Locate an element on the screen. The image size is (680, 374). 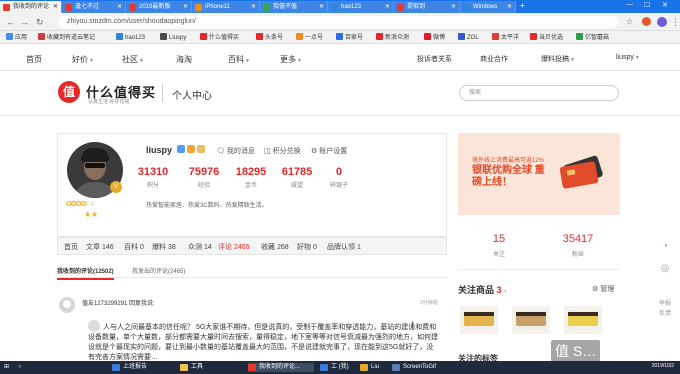
taskbar-item: 工具 is located at coordinates (191, 367).